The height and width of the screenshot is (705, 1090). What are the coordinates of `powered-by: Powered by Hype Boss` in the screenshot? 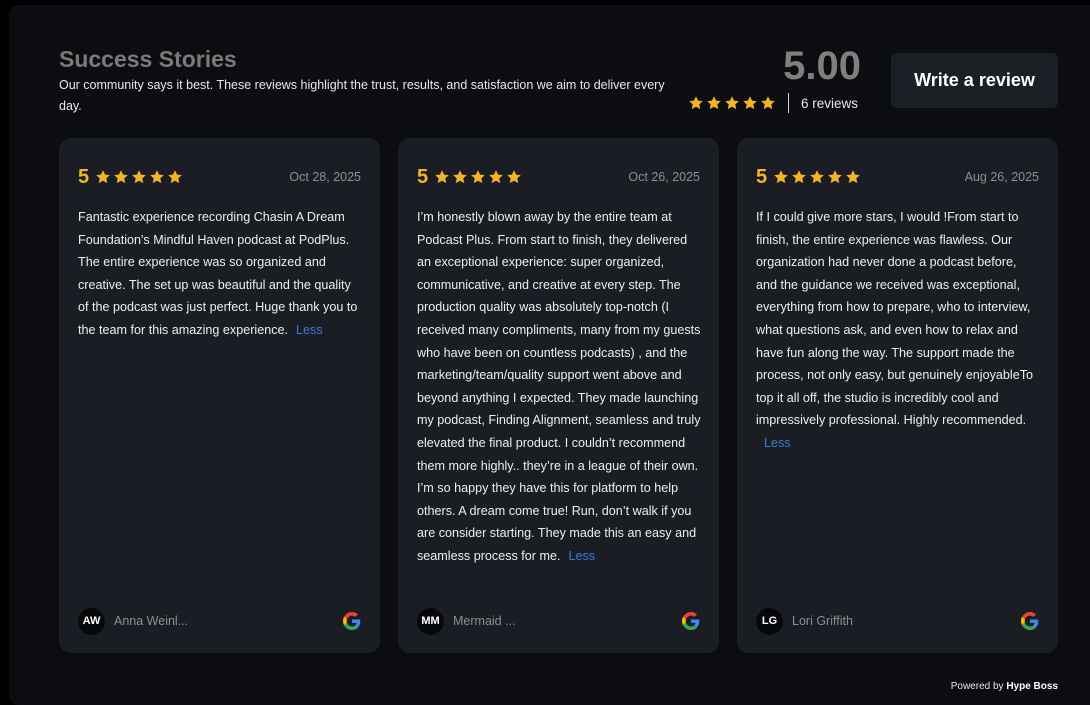 It's located at (1004, 686).